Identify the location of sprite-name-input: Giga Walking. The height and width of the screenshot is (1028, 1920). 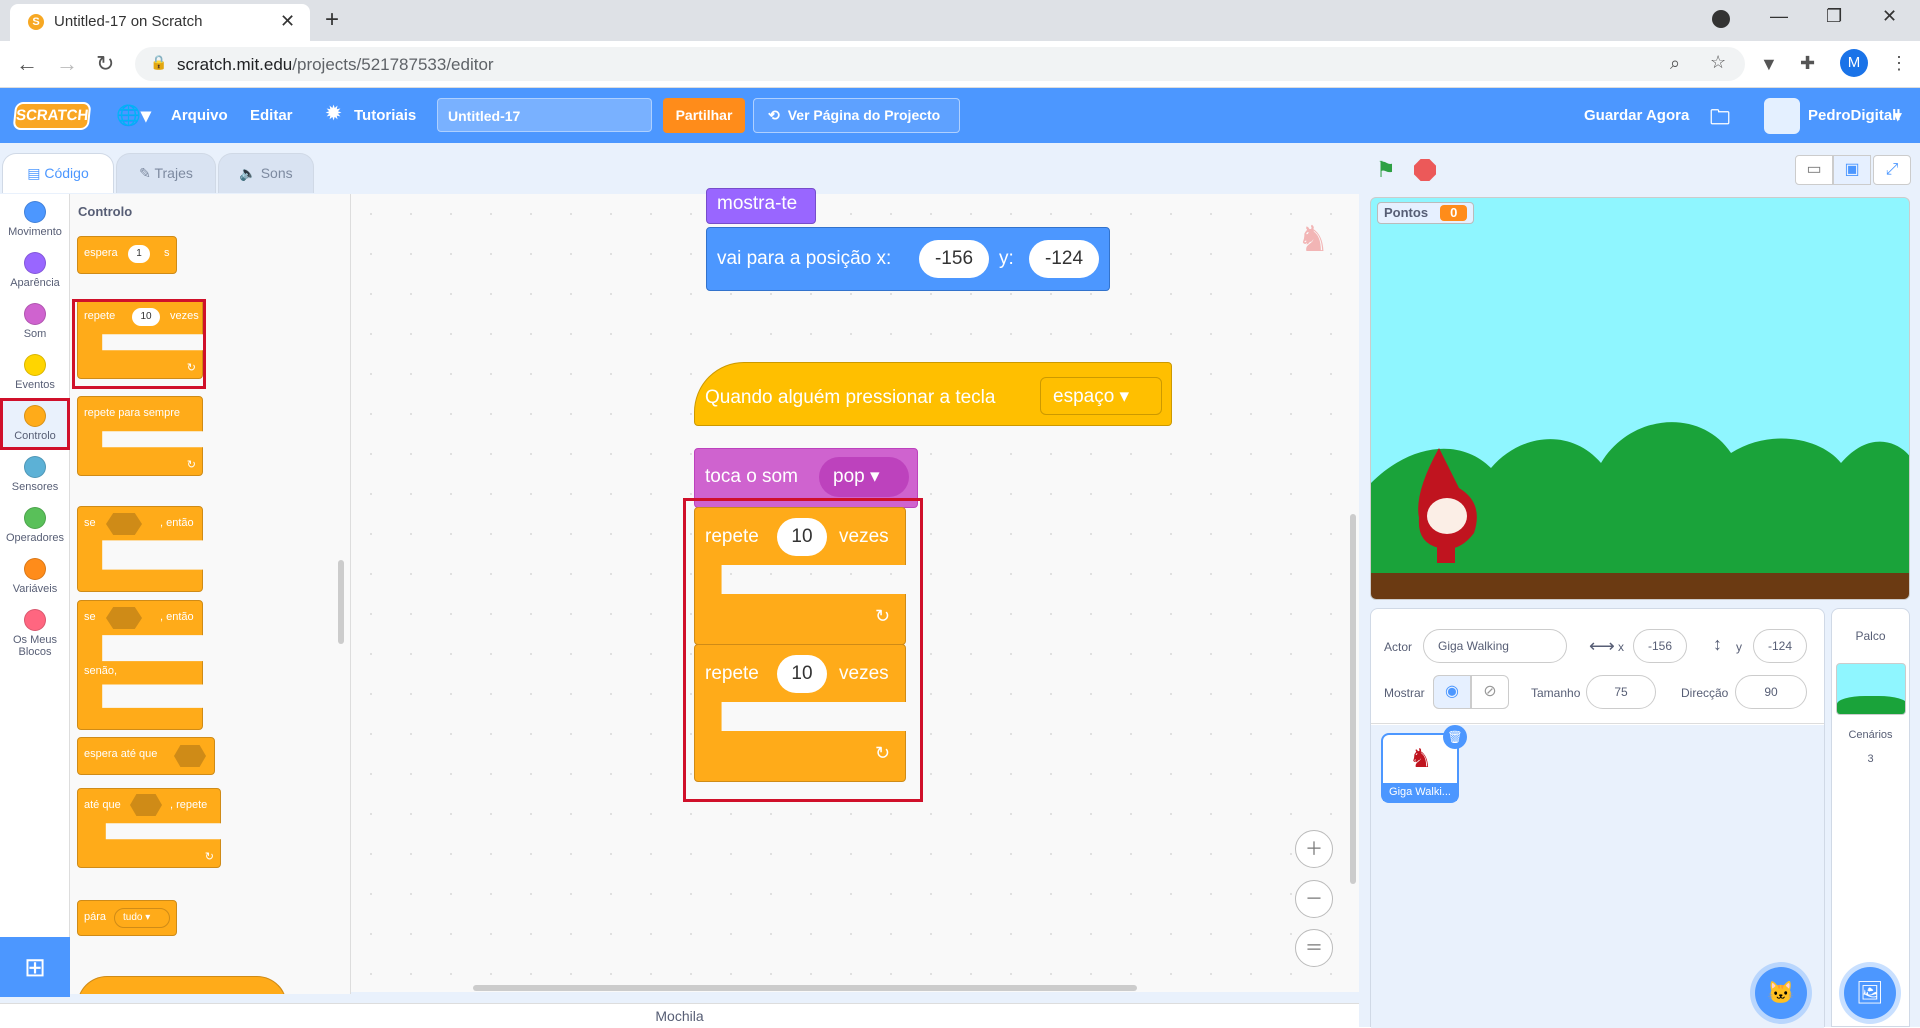
(1495, 646).